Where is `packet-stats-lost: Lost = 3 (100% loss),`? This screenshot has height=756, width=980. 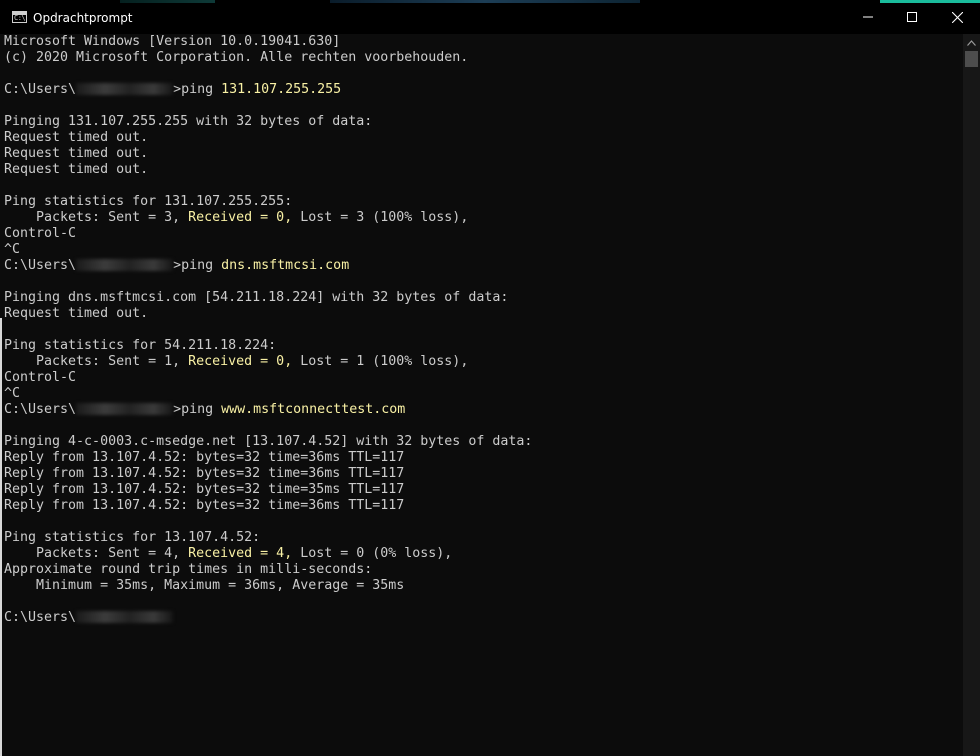
packet-stats-lost: Lost = 3 (100% loss), is located at coordinates (380, 217).